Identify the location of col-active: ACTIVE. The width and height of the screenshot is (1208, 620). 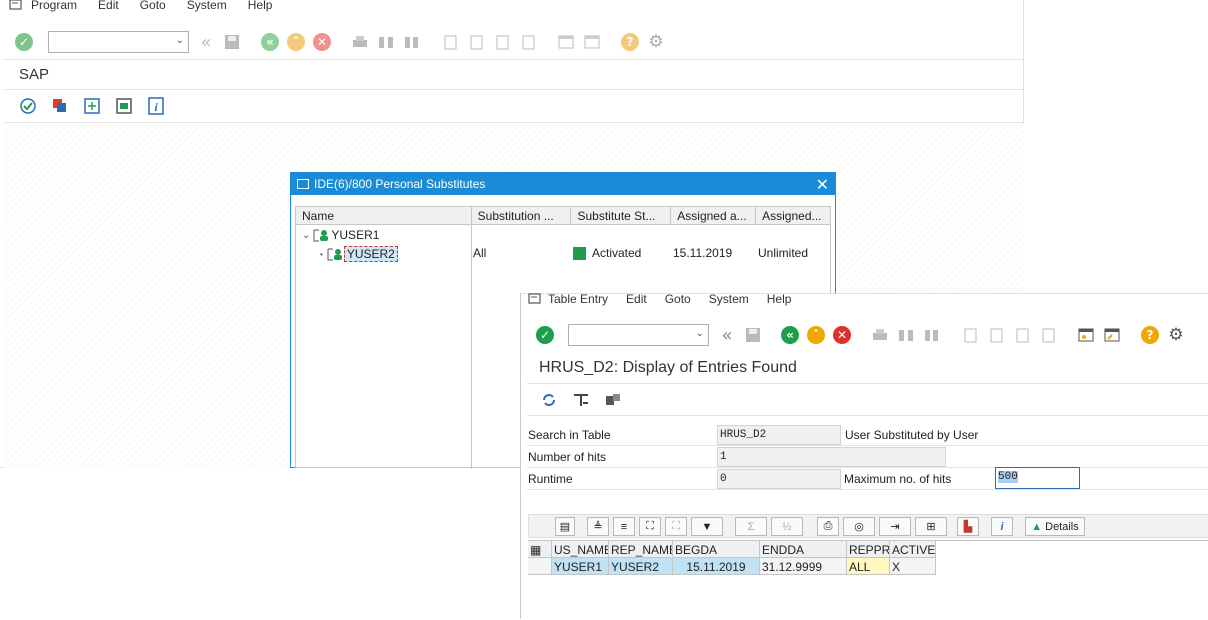
(913, 549).